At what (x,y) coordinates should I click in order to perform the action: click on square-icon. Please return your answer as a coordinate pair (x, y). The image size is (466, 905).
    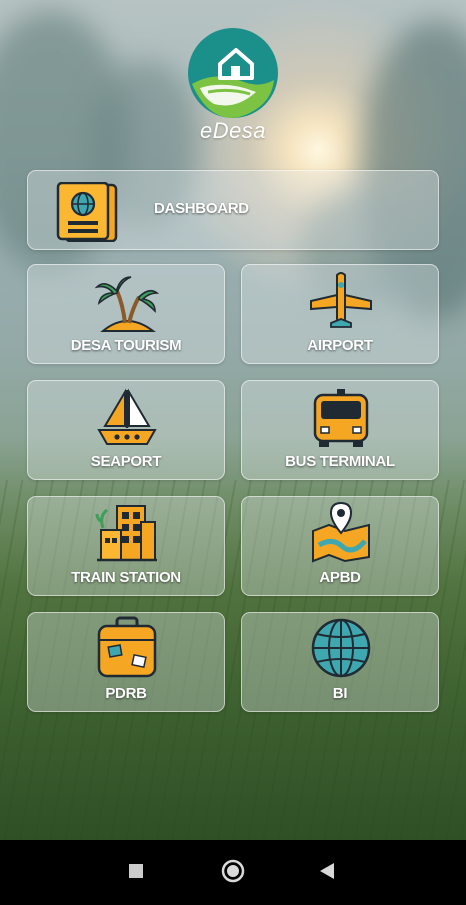
    Looking at the image, I should click on (136, 871).